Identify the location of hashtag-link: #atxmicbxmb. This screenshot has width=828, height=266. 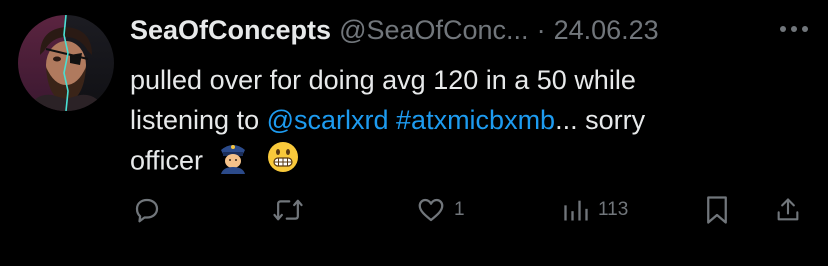
(475, 120).